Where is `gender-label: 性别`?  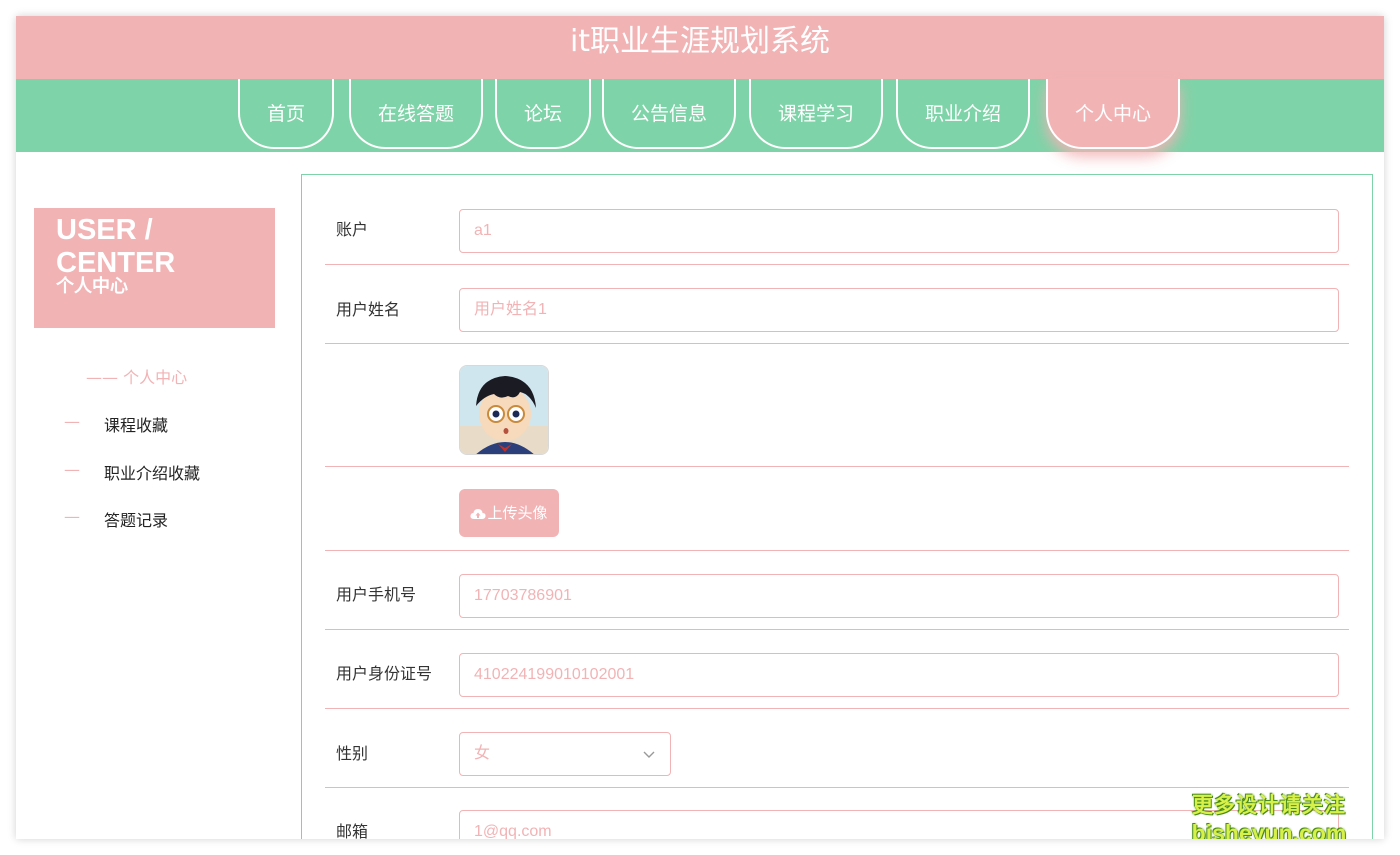
gender-label: 性别 is located at coordinates (352, 753).